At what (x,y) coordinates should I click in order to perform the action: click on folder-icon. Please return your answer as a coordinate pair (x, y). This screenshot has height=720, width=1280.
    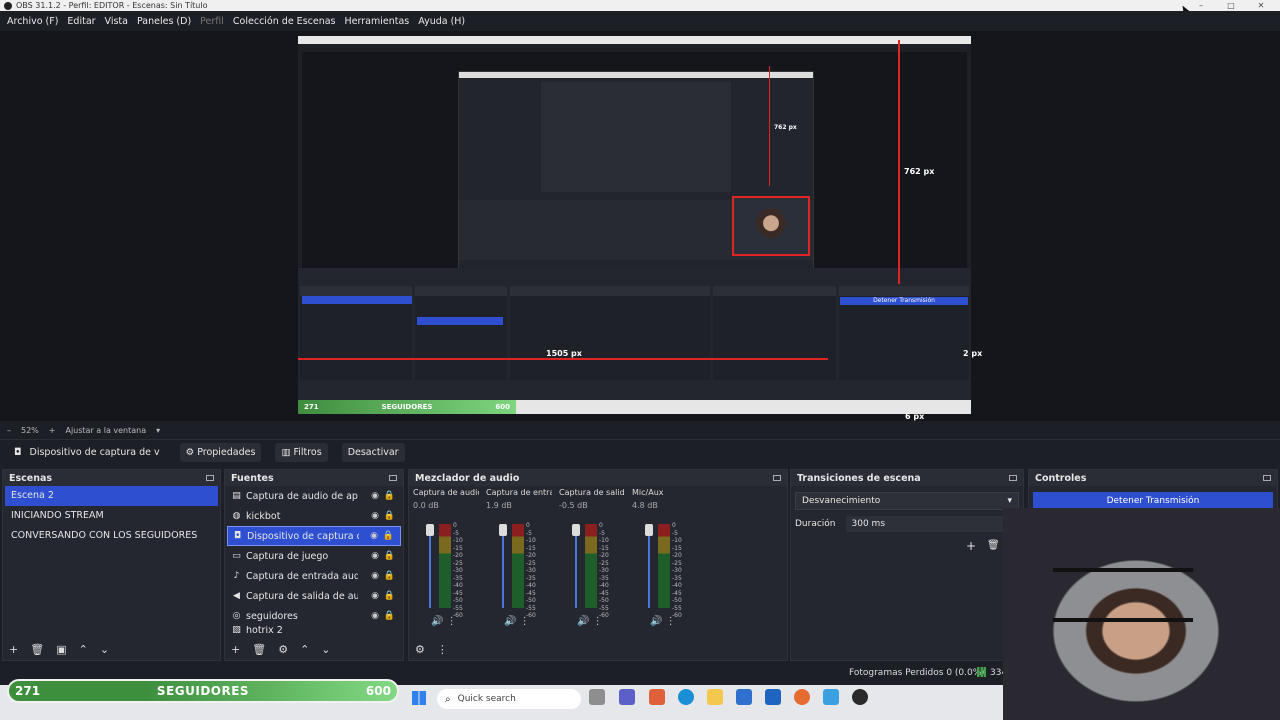
    Looking at the image, I should click on (715, 697).